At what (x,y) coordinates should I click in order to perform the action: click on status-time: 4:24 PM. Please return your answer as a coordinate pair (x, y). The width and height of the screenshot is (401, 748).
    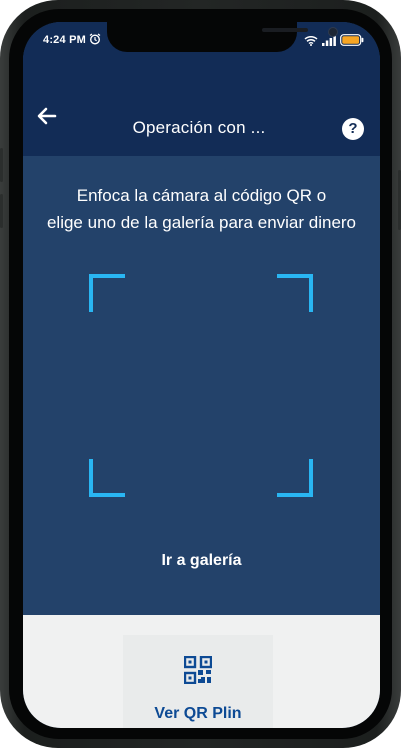
    Looking at the image, I should click on (64, 40).